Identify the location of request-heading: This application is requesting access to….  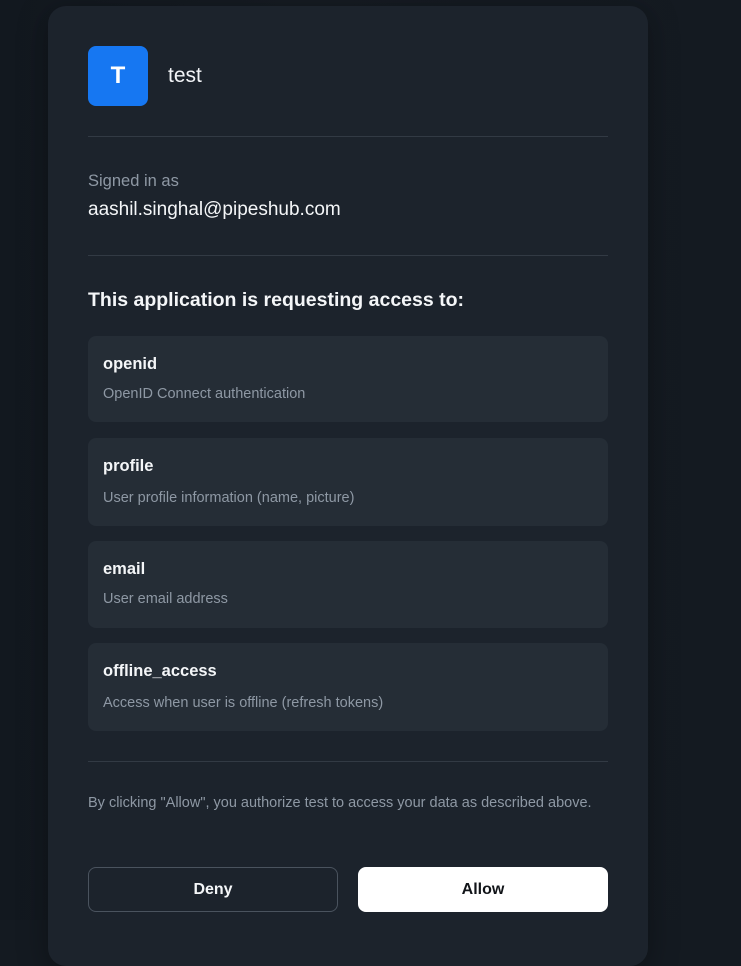
(276, 300).